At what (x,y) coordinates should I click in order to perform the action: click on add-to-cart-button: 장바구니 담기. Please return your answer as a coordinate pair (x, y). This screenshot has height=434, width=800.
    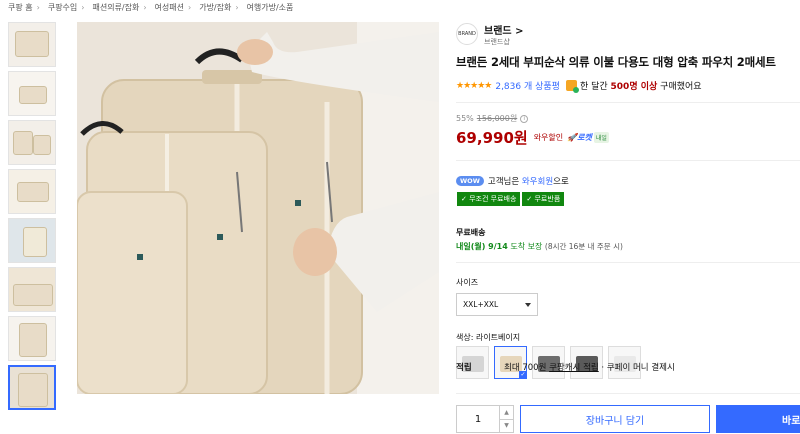
    Looking at the image, I should click on (615, 419).